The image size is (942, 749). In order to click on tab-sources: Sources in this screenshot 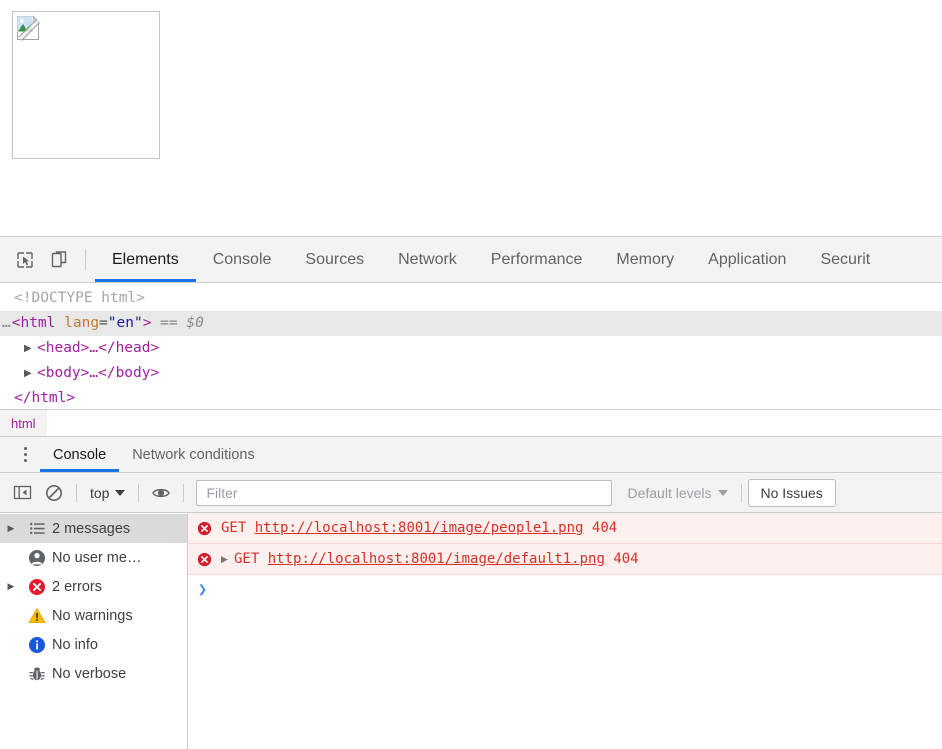, I will do `click(334, 259)`.